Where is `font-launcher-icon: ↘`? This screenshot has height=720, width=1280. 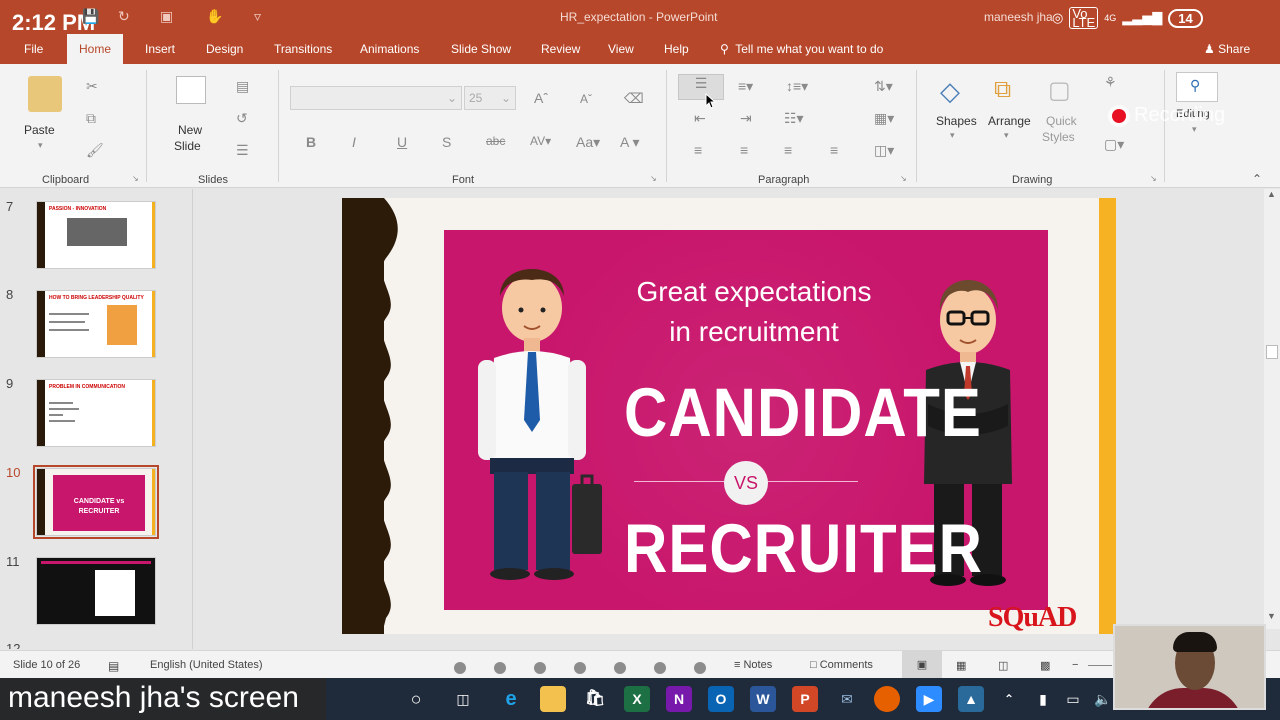
font-launcher-icon: ↘ is located at coordinates (653, 178).